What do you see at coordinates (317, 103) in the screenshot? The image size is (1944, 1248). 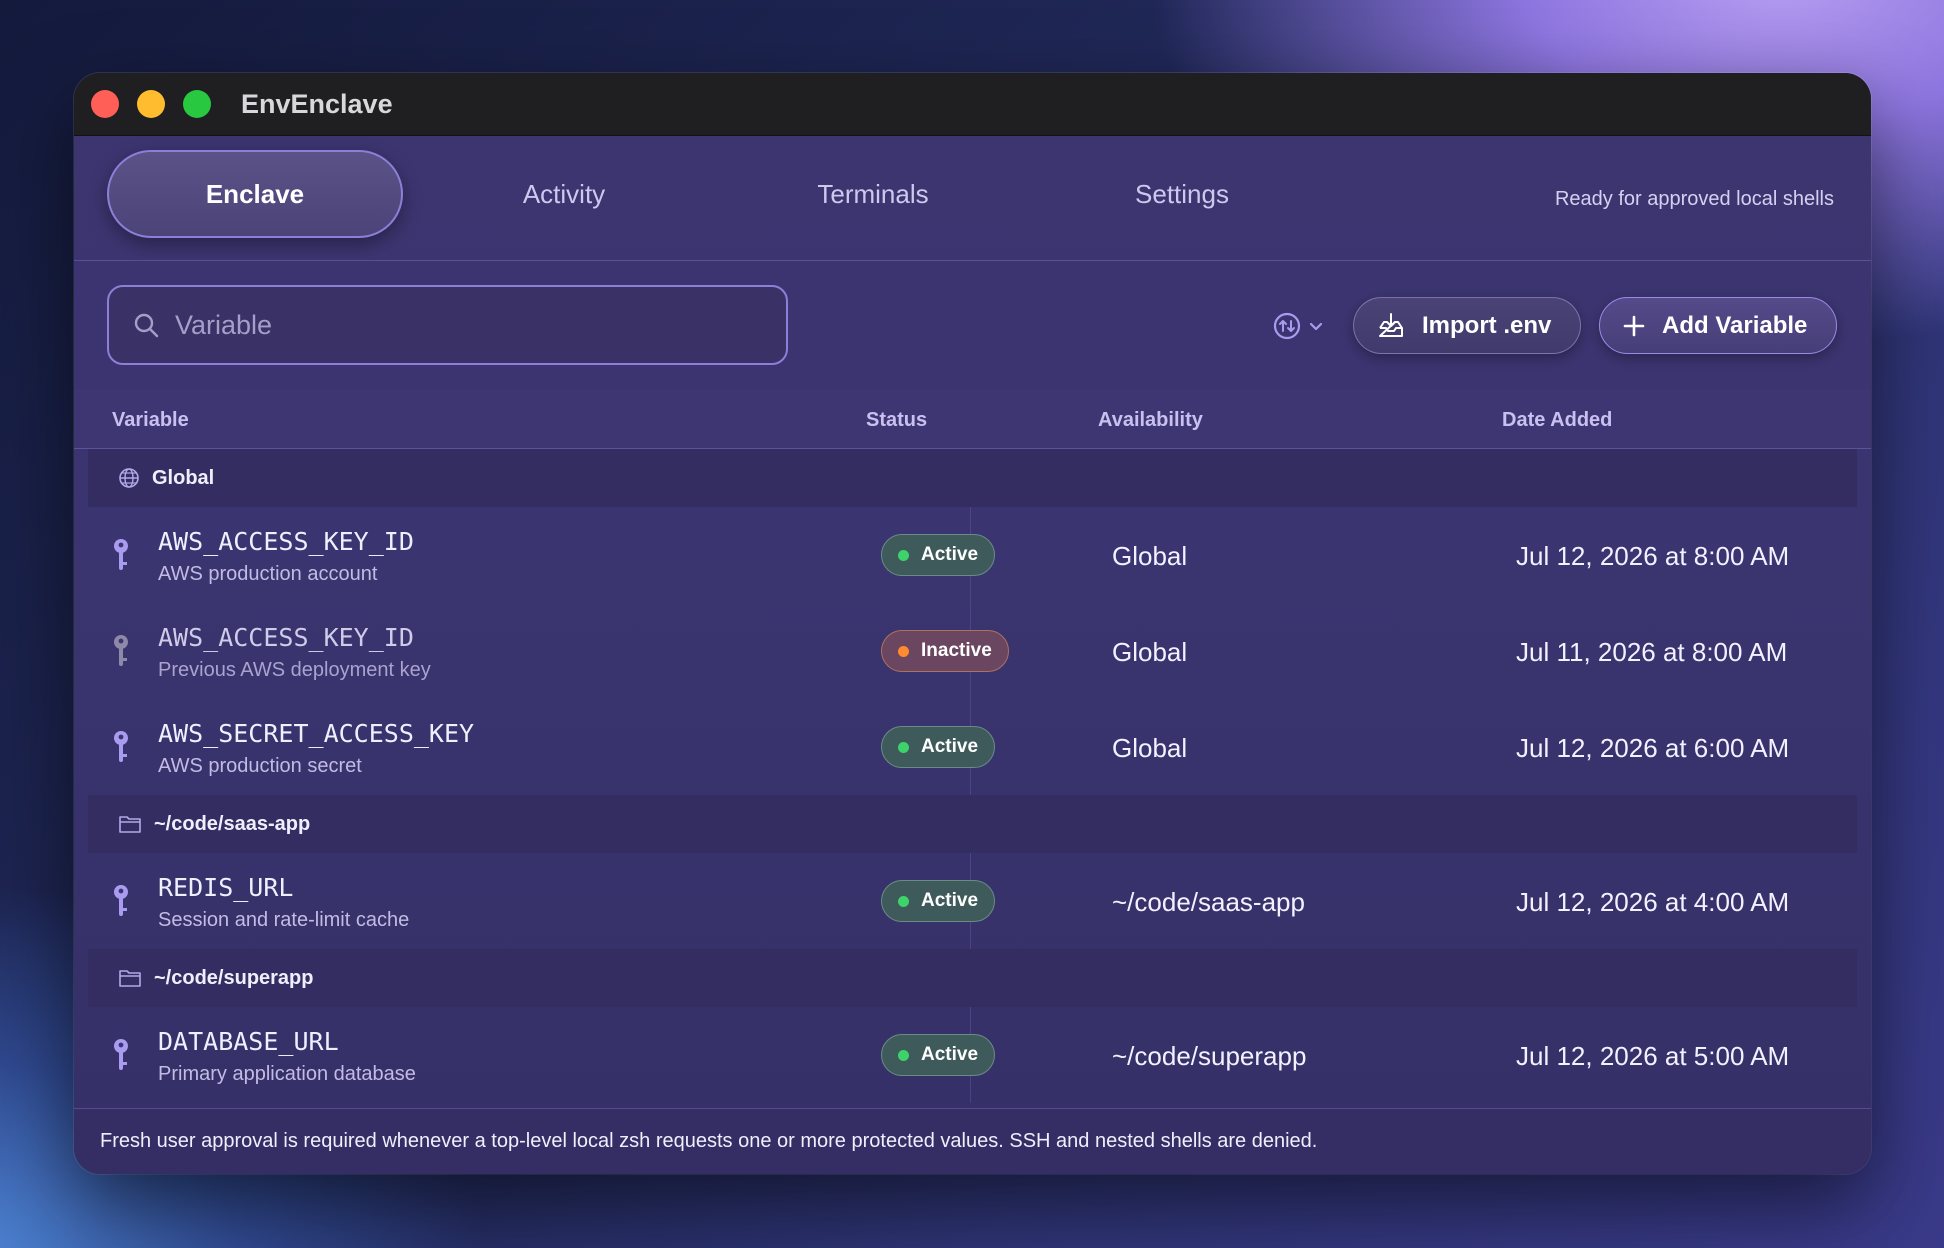 I see `app-title: EnvEnclave` at bounding box center [317, 103].